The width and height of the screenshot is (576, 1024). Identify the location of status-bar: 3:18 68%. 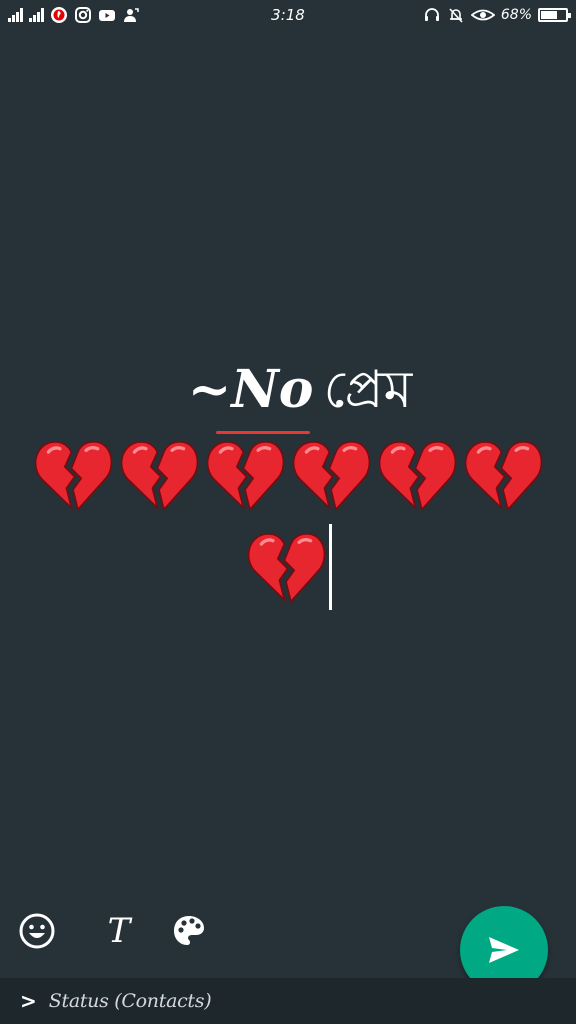
(288, 15).